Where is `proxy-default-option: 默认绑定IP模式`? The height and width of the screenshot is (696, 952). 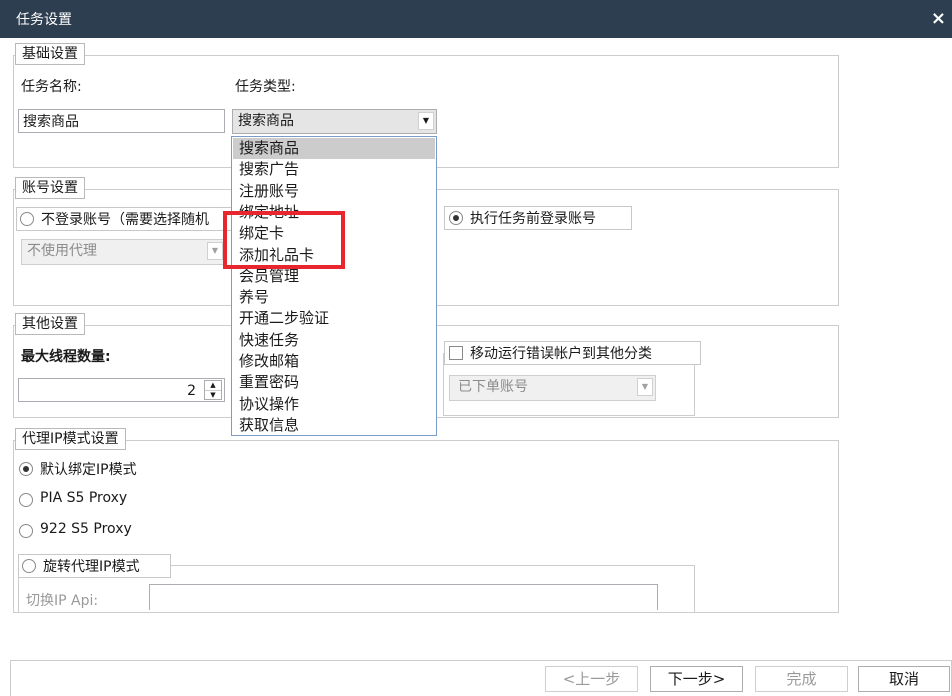 proxy-default-option: 默认绑定IP模式 is located at coordinates (119, 469).